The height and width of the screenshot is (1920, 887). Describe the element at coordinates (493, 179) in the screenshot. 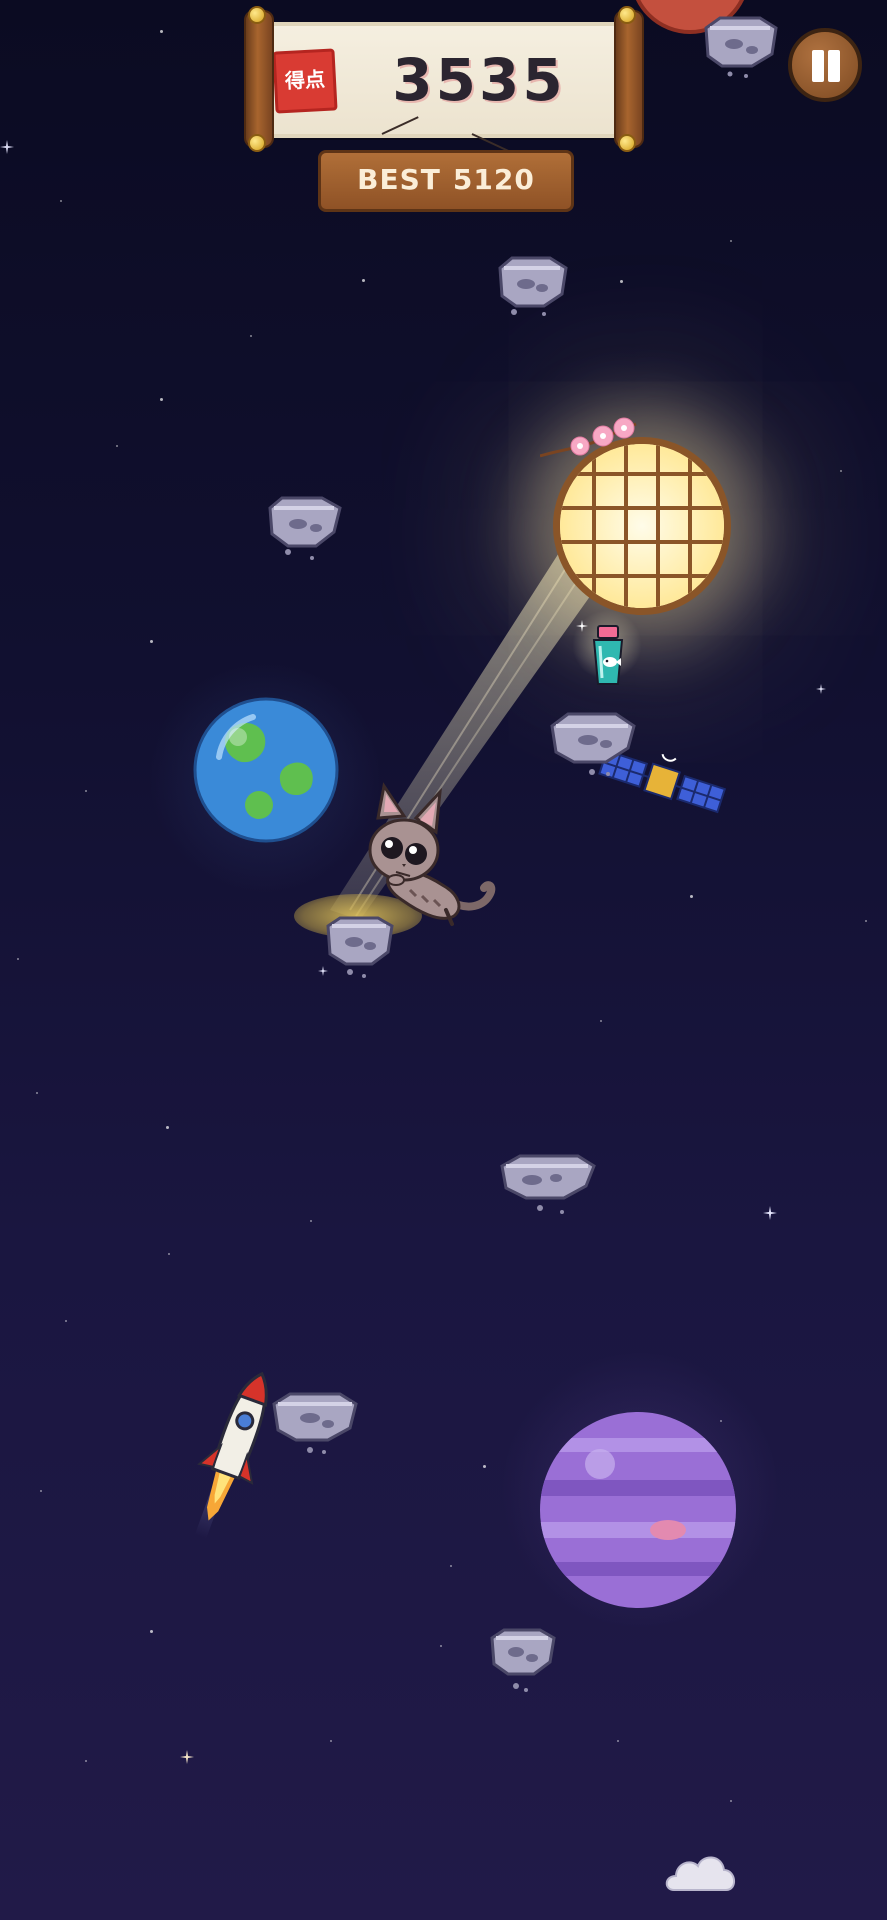

I see `best-value: 5120` at that location.